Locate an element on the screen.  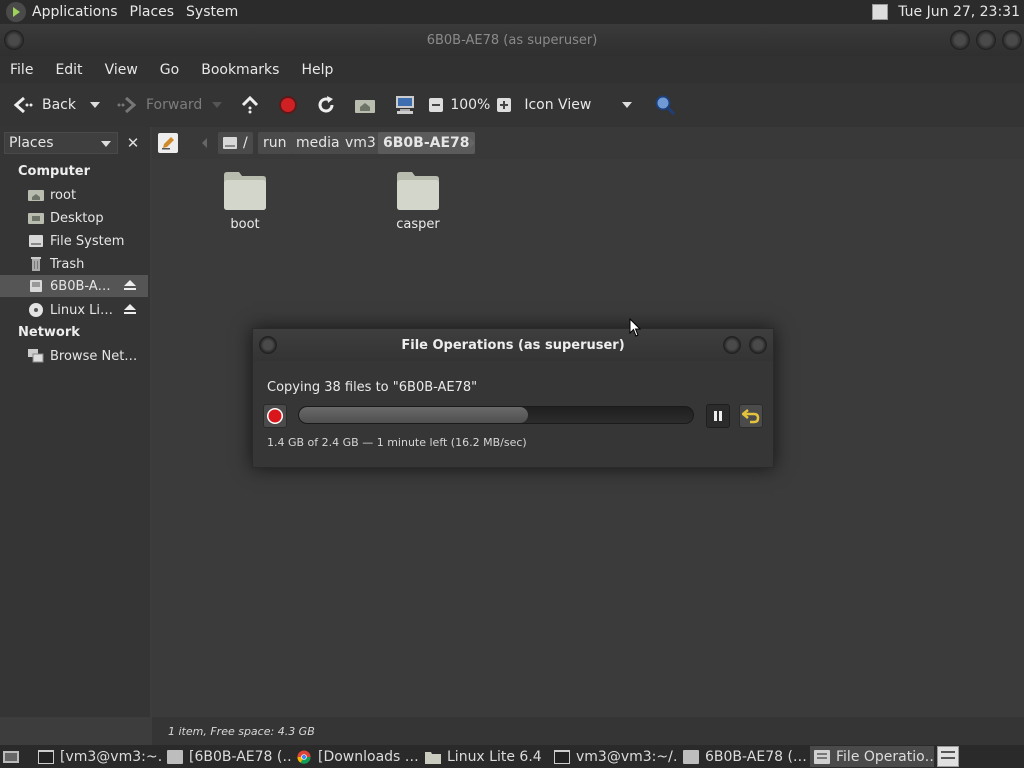
cancel-operation-button is located at coordinates (275, 416).